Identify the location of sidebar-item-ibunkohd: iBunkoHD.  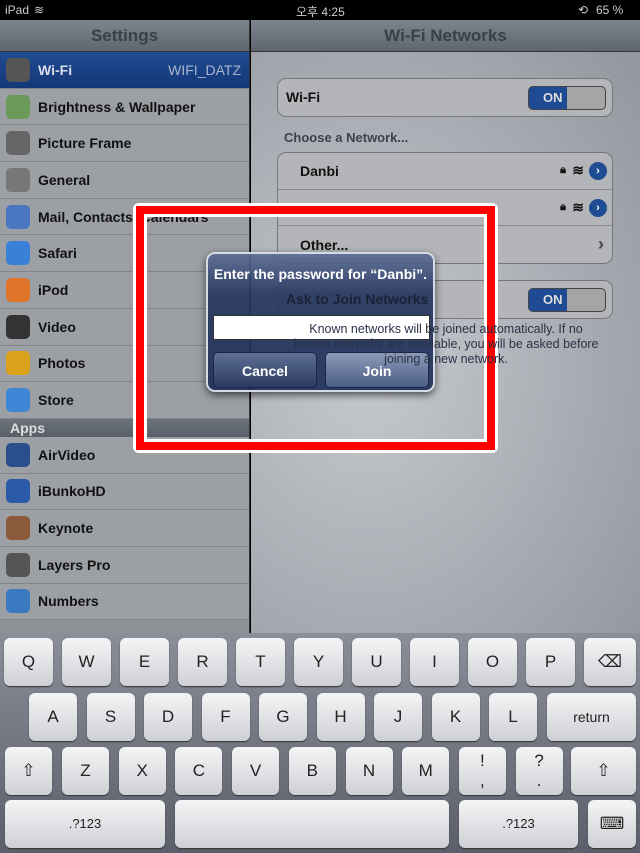
(124, 492).